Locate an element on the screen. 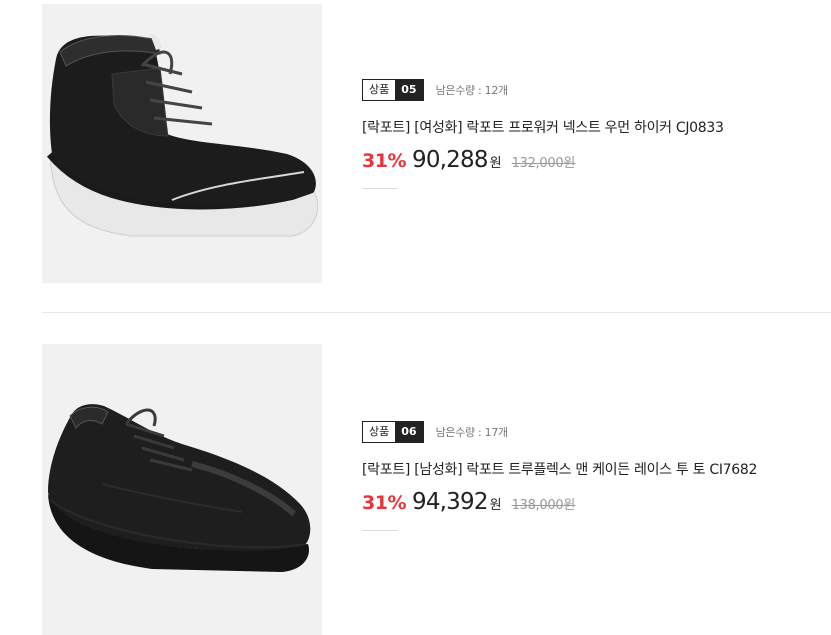 The image size is (831, 635). product-image is located at coordinates (182, 143).